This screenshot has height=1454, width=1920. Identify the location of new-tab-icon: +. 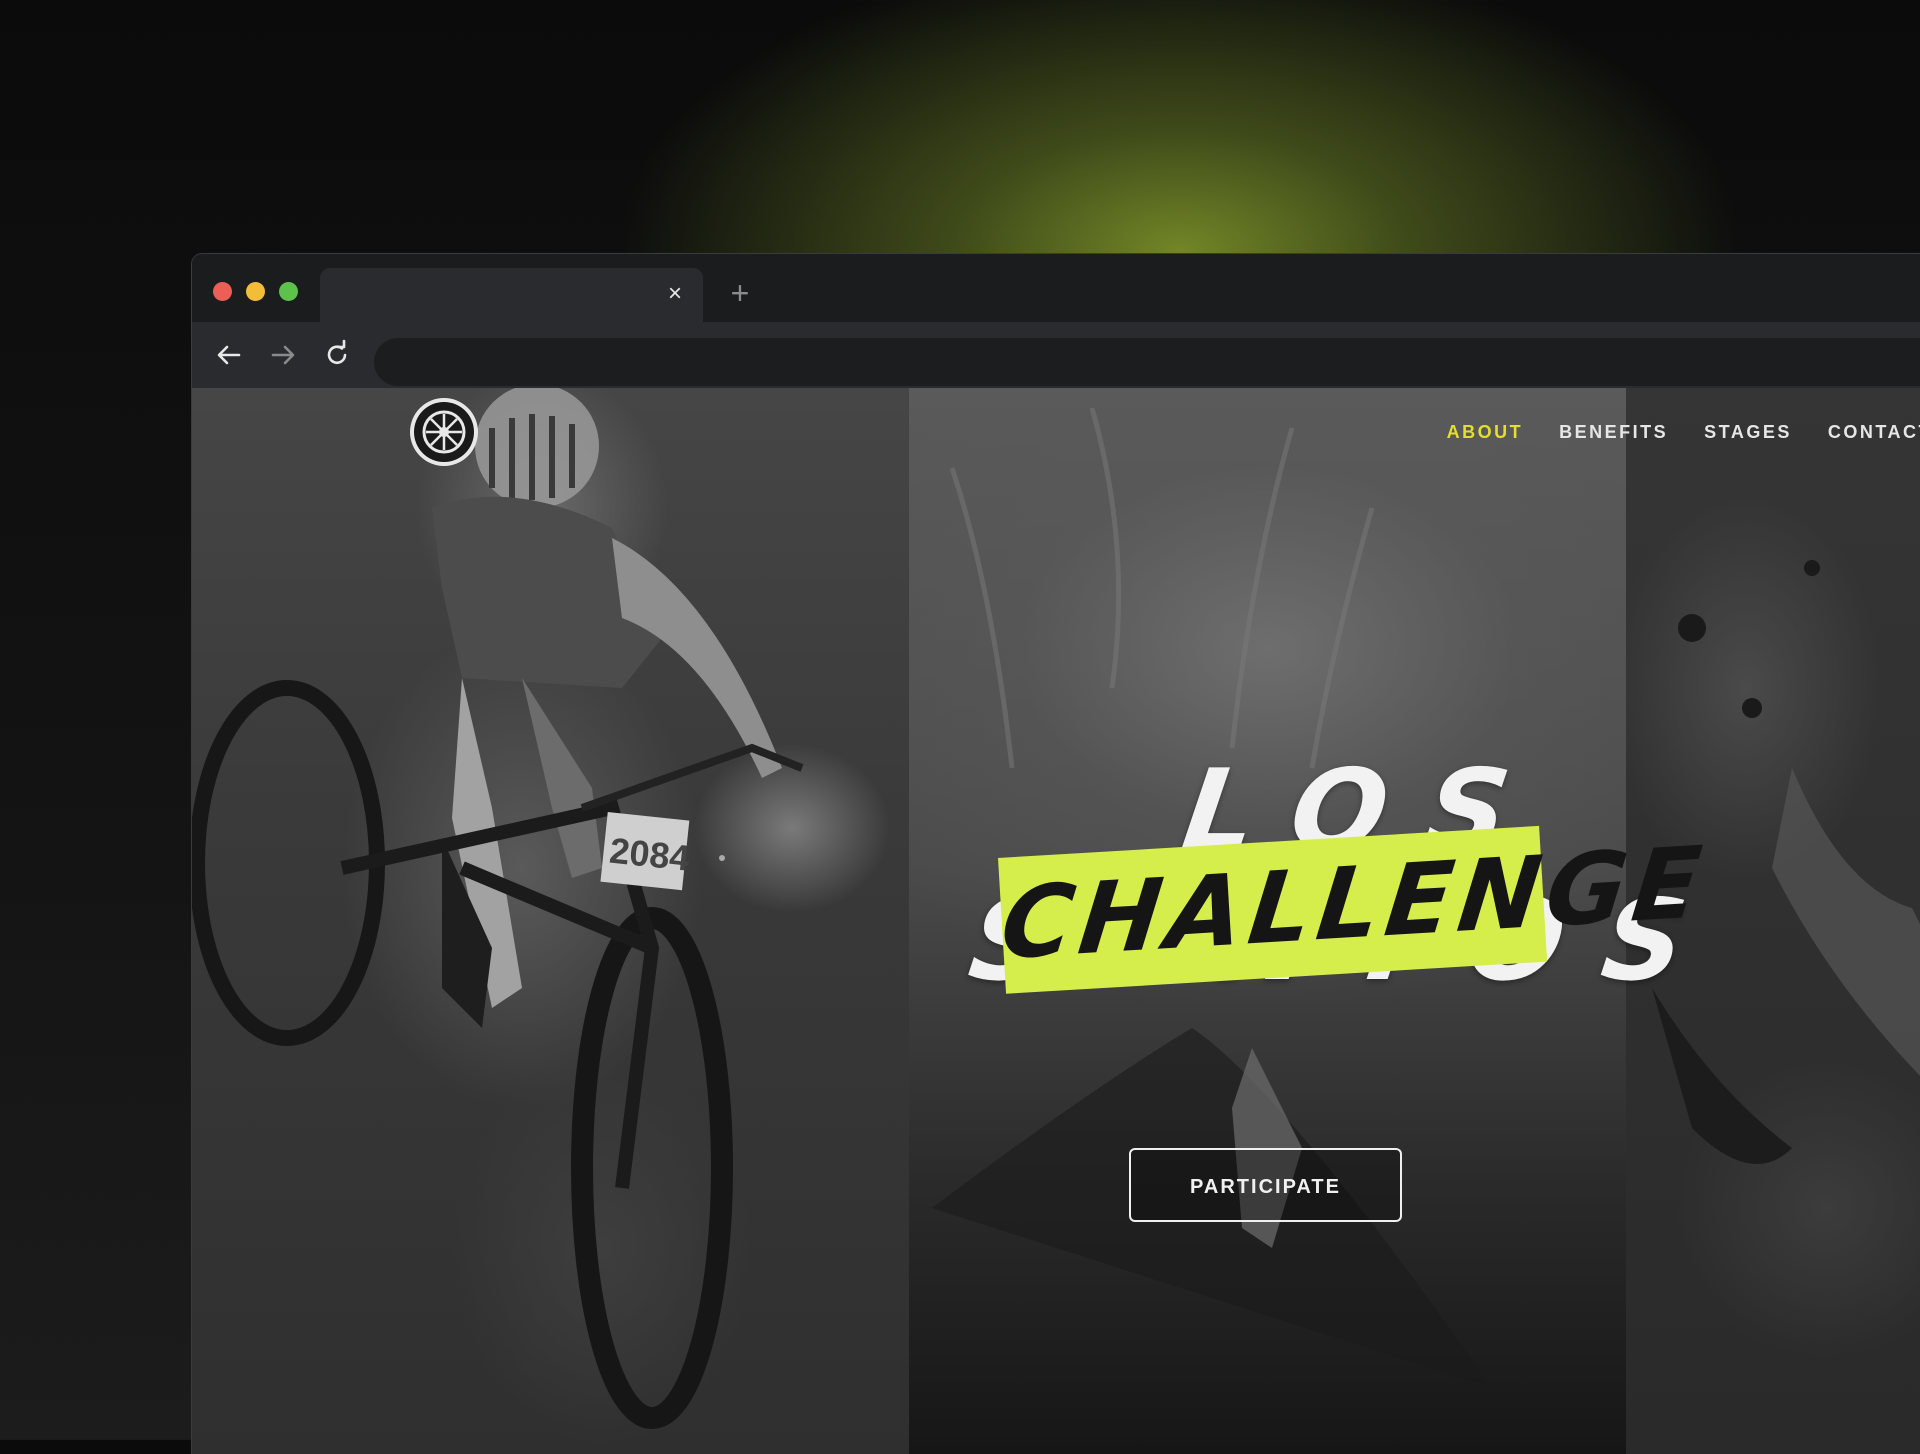
(740, 293).